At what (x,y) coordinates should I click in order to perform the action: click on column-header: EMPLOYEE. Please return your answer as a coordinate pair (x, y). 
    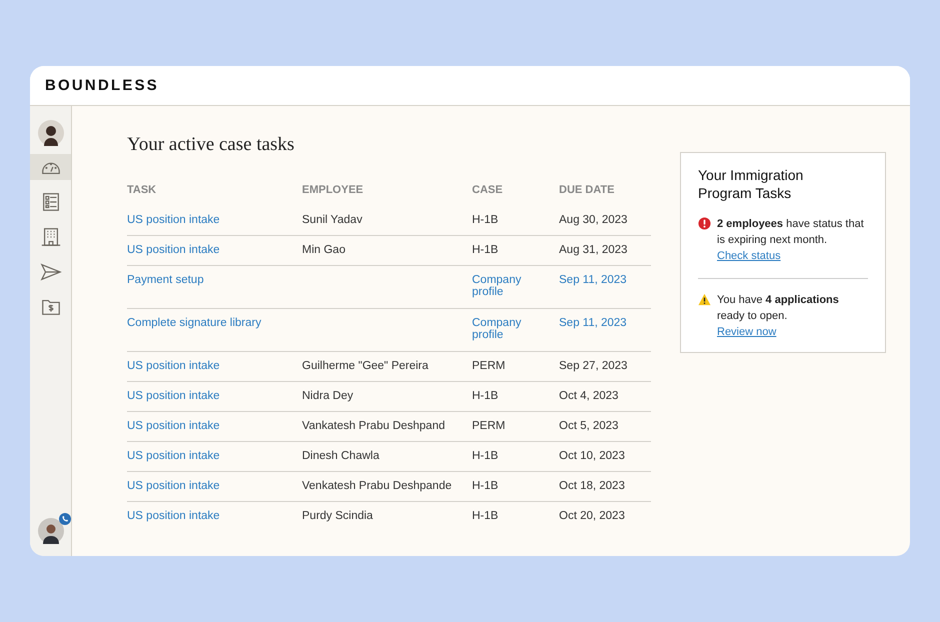
    Looking at the image, I should click on (333, 190).